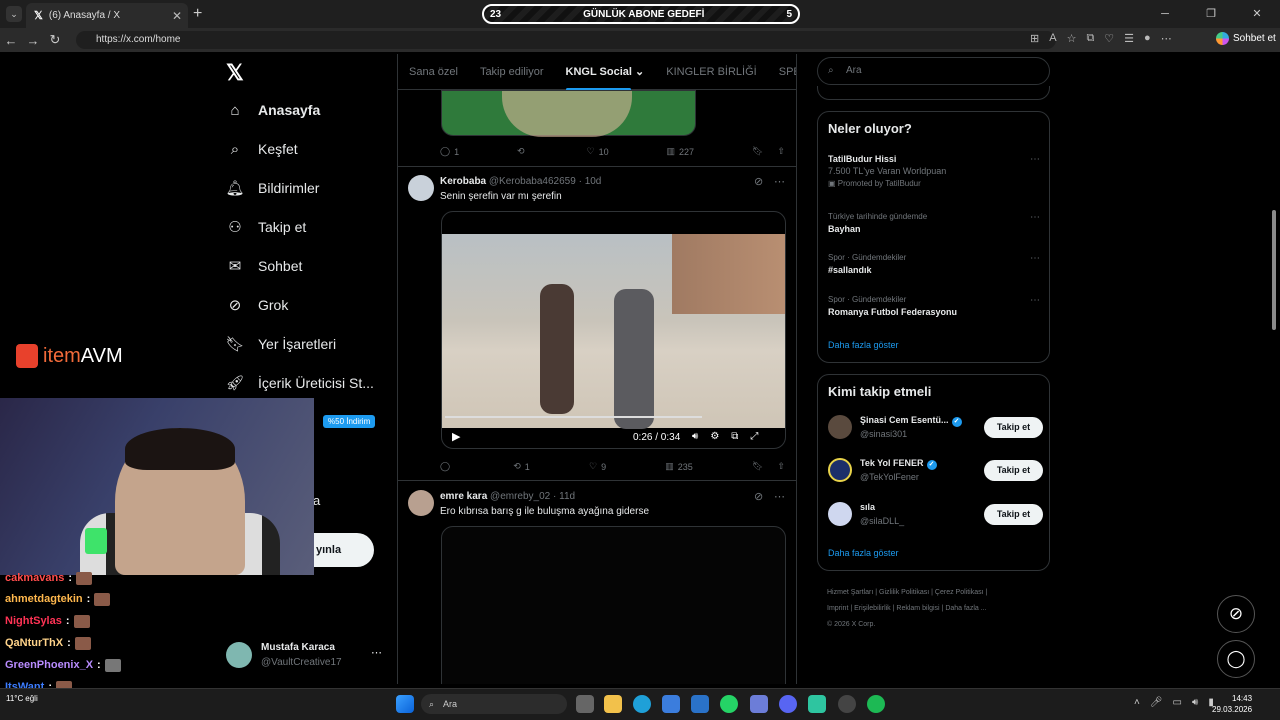  I want to click on whatsapp-icon, so click(729, 704).